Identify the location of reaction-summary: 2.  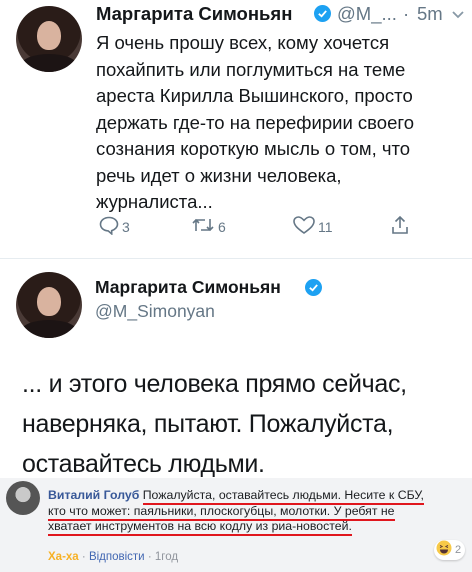
(450, 550).